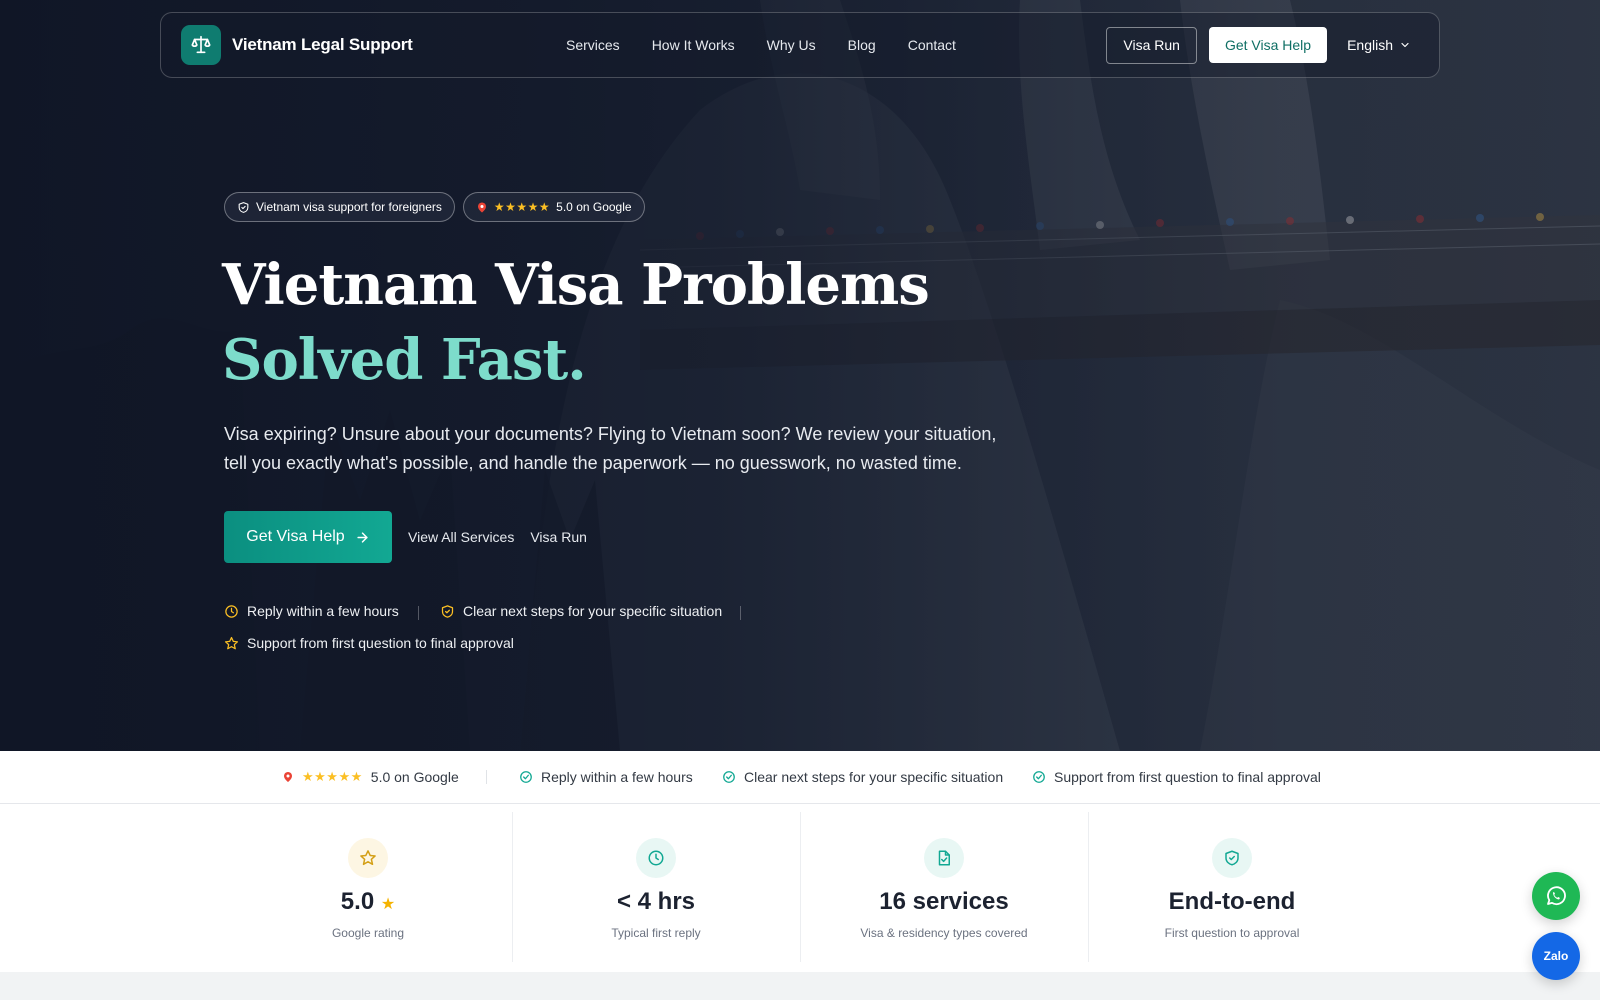 This screenshot has height=1000, width=1600. I want to click on nav-link-services: Services, so click(593, 45).